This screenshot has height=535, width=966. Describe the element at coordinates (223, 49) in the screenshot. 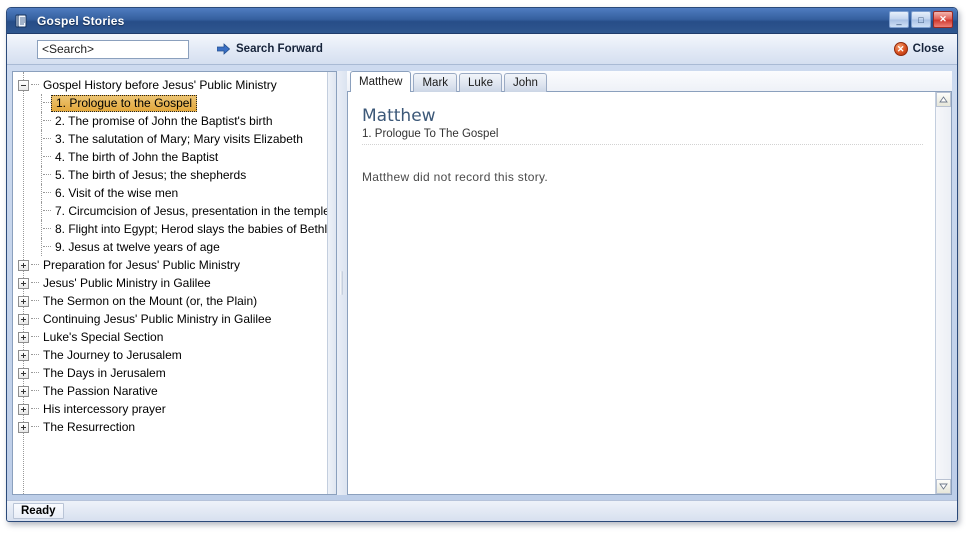

I see `arrow-right-icon` at that location.